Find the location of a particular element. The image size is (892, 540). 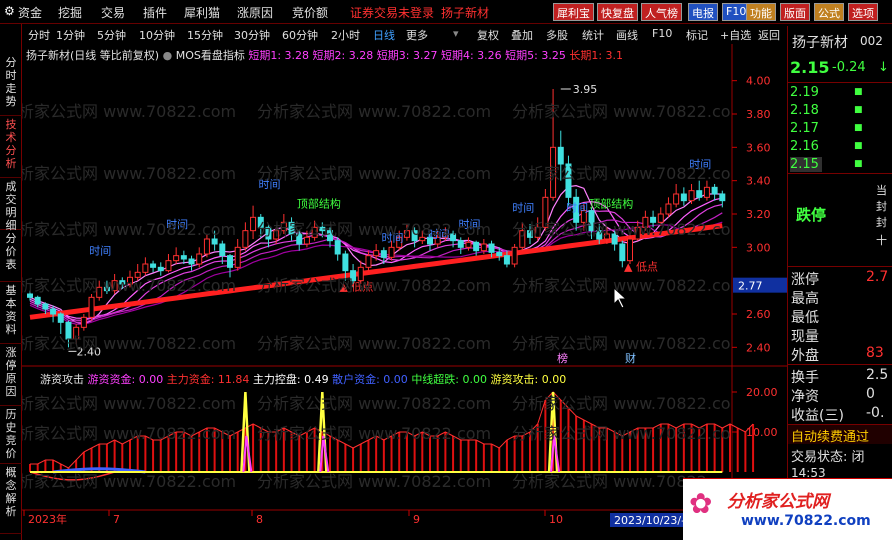

field-value: 2.5 is located at coordinates (877, 375).